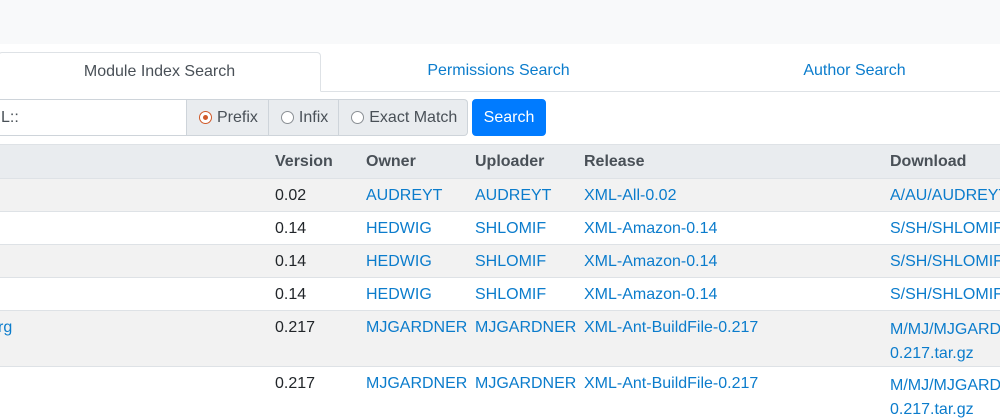 The image size is (1000, 420). What do you see at coordinates (614, 161) in the screenshot?
I see `header-release: Release` at bounding box center [614, 161].